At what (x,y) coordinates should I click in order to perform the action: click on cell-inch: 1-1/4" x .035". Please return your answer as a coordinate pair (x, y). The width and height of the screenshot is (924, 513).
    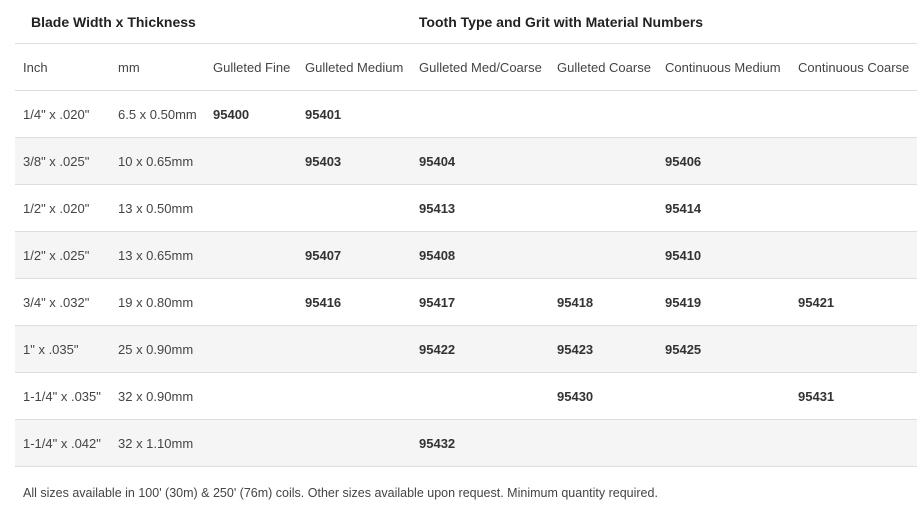
    Looking at the image, I should click on (62, 396).